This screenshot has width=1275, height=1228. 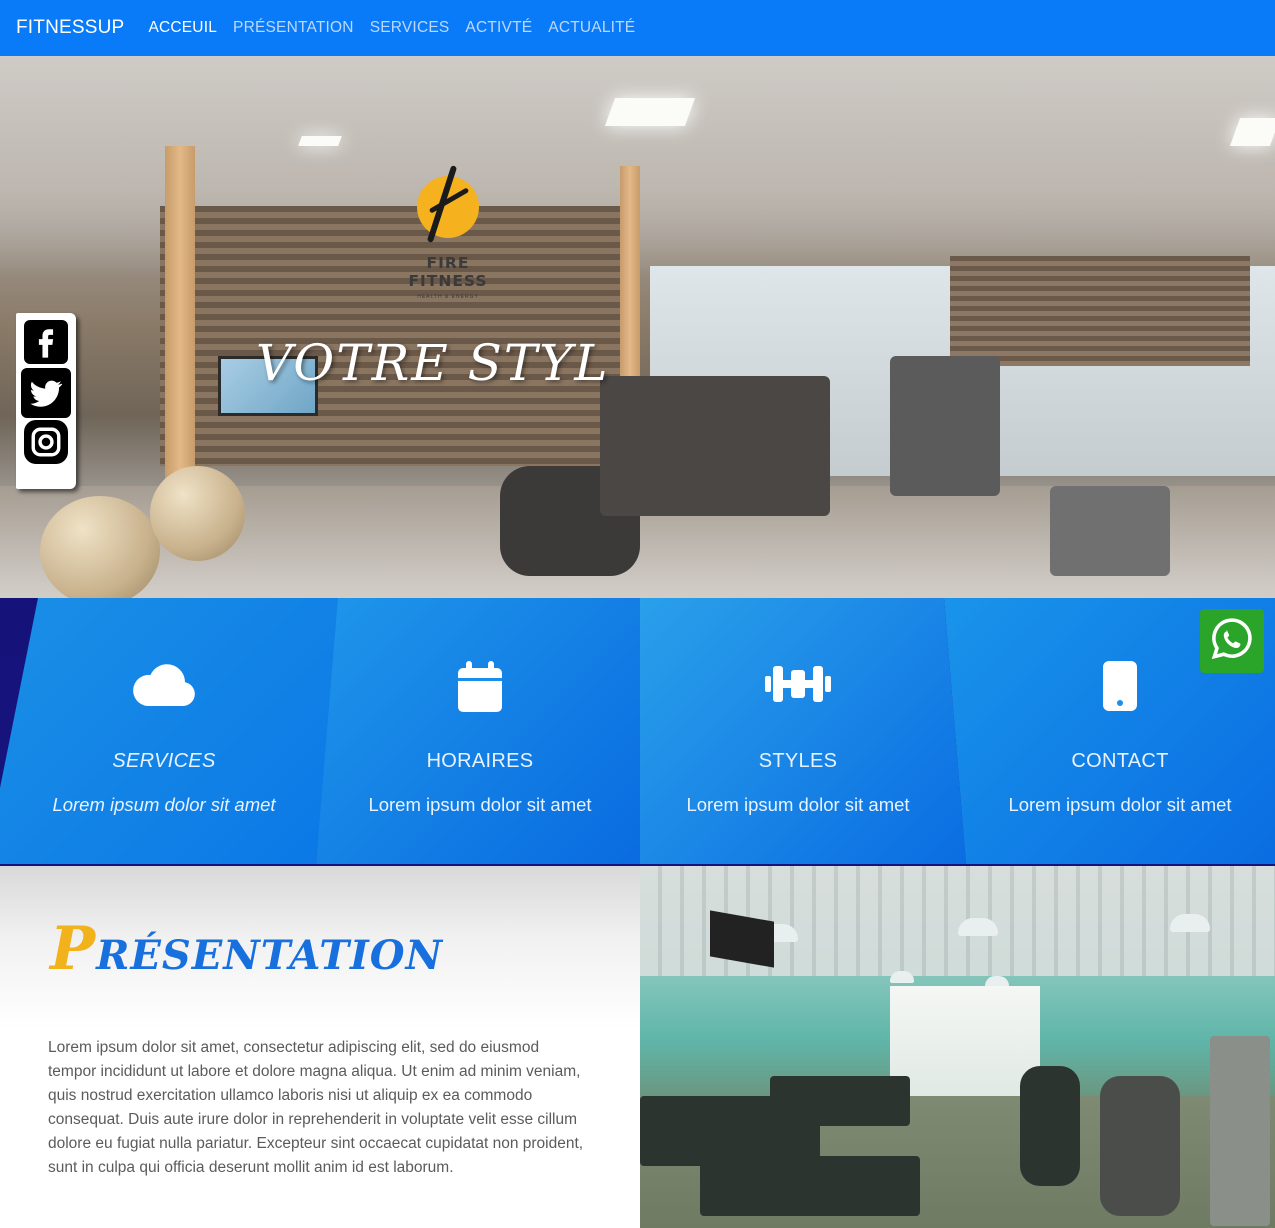 I want to click on feature-horaires: HORAIRES Lorem ipsum dolor sit amet, so click(x=480, y=731).